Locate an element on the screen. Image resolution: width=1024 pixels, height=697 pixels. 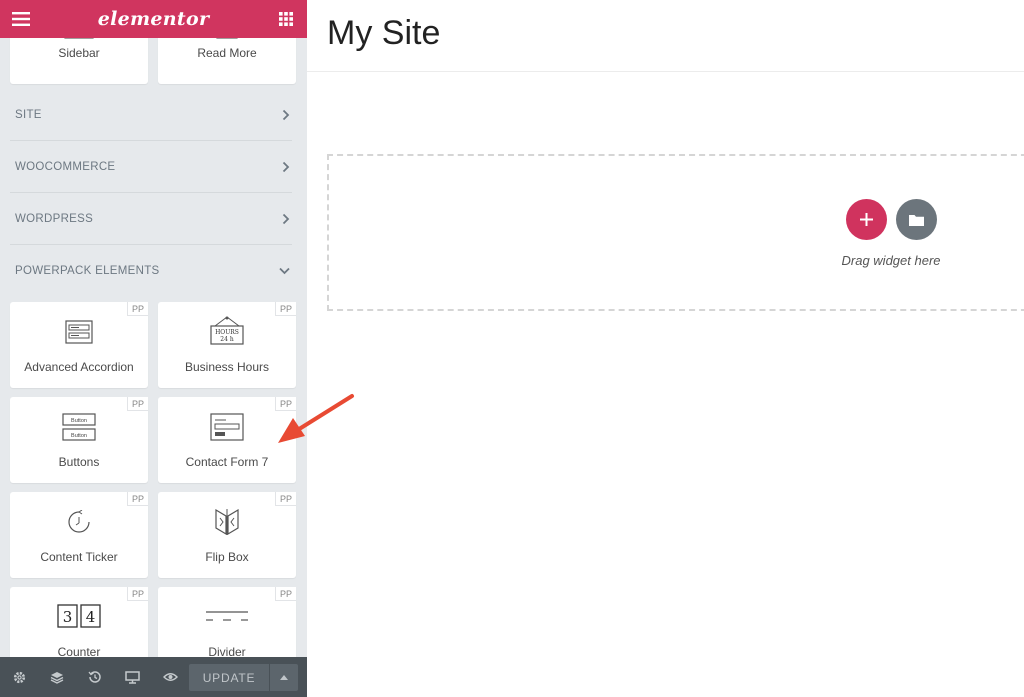
widget-buttons: PP Button Button Buttons is located at coordinates (79, 440).